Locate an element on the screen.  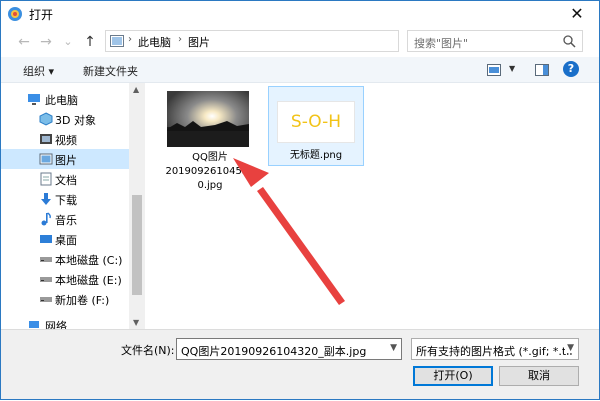
file-type-value: 所有支持的图片格式 (*.gif; *.tif is located at coordinates (494, 351).